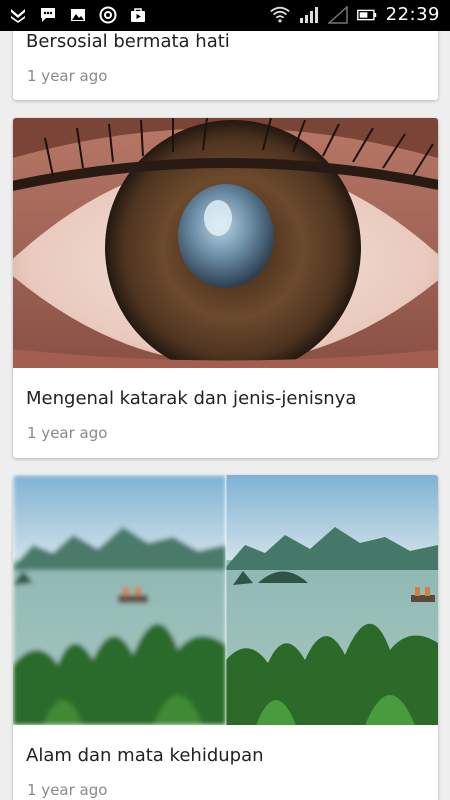 Image resolution: width=450 pixels, height=800 pixels. I want to click on article-title: Alam dan mata kehidupan, so click(145, 755).